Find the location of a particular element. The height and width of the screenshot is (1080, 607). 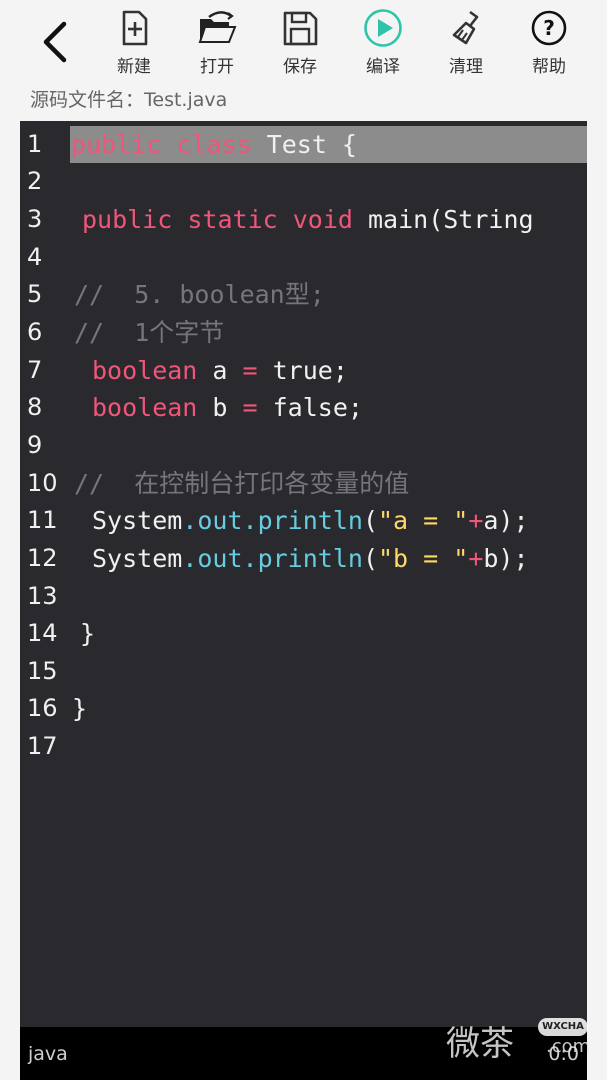

help-button: ? 帮助 is located at coordinates (549, 45).